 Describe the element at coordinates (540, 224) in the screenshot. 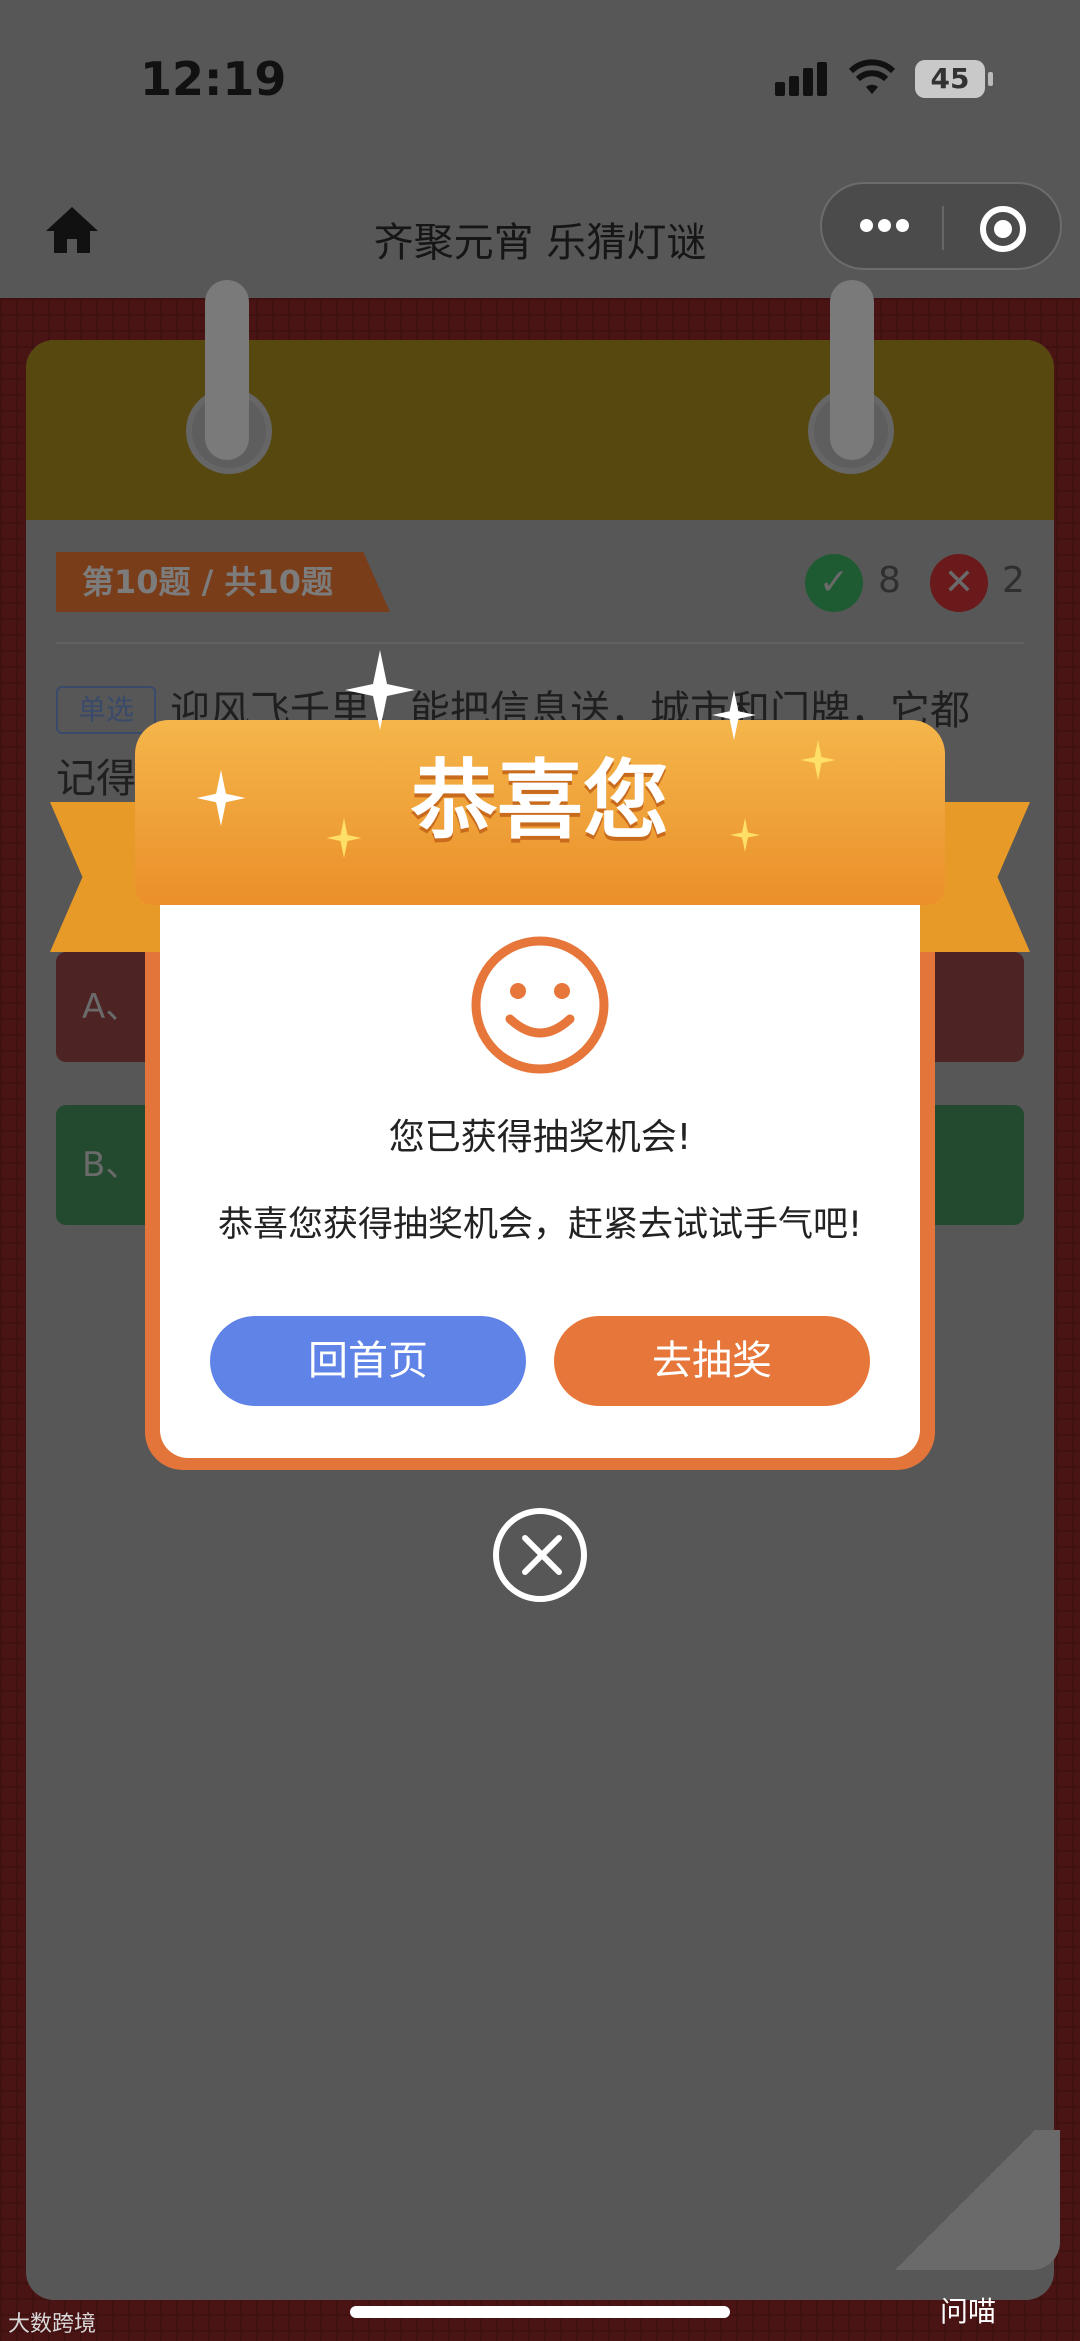

I see `nav-bar: 齐聚元宵 乐猜灯谜` at that location.